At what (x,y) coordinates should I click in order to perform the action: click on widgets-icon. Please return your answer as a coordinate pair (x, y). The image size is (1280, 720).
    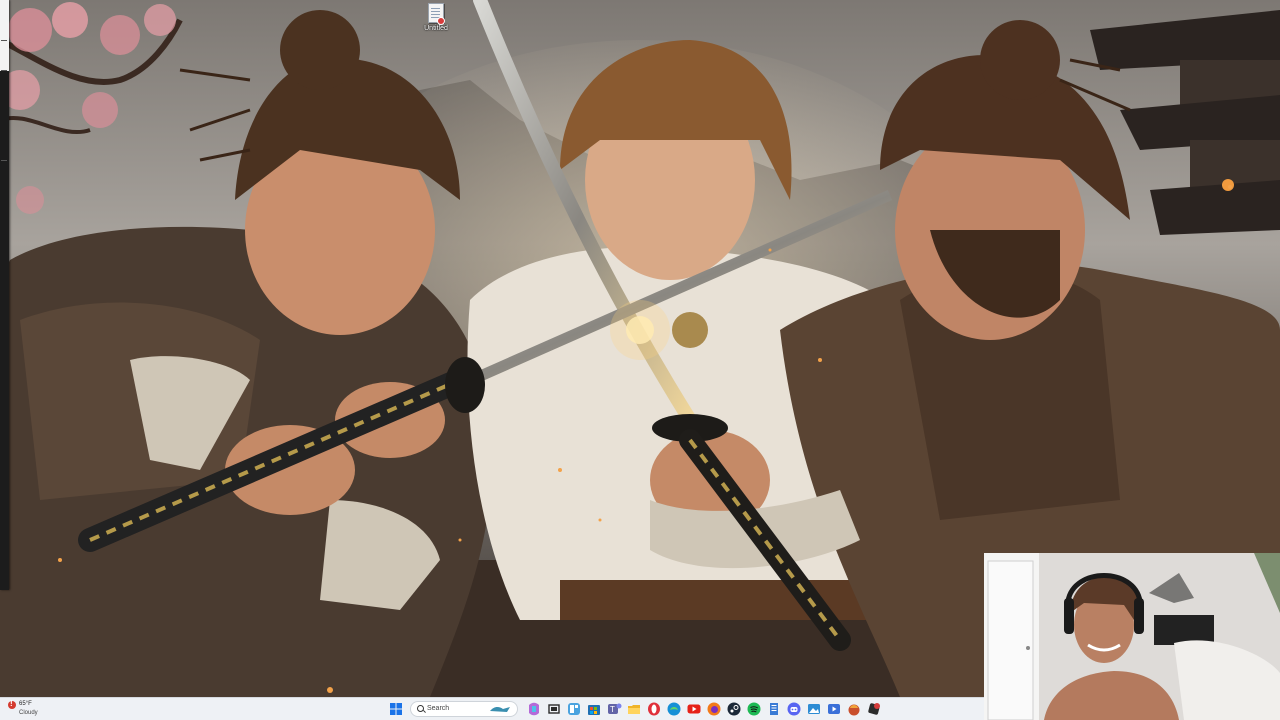
    Looking at the image, I should click on (574, 709).